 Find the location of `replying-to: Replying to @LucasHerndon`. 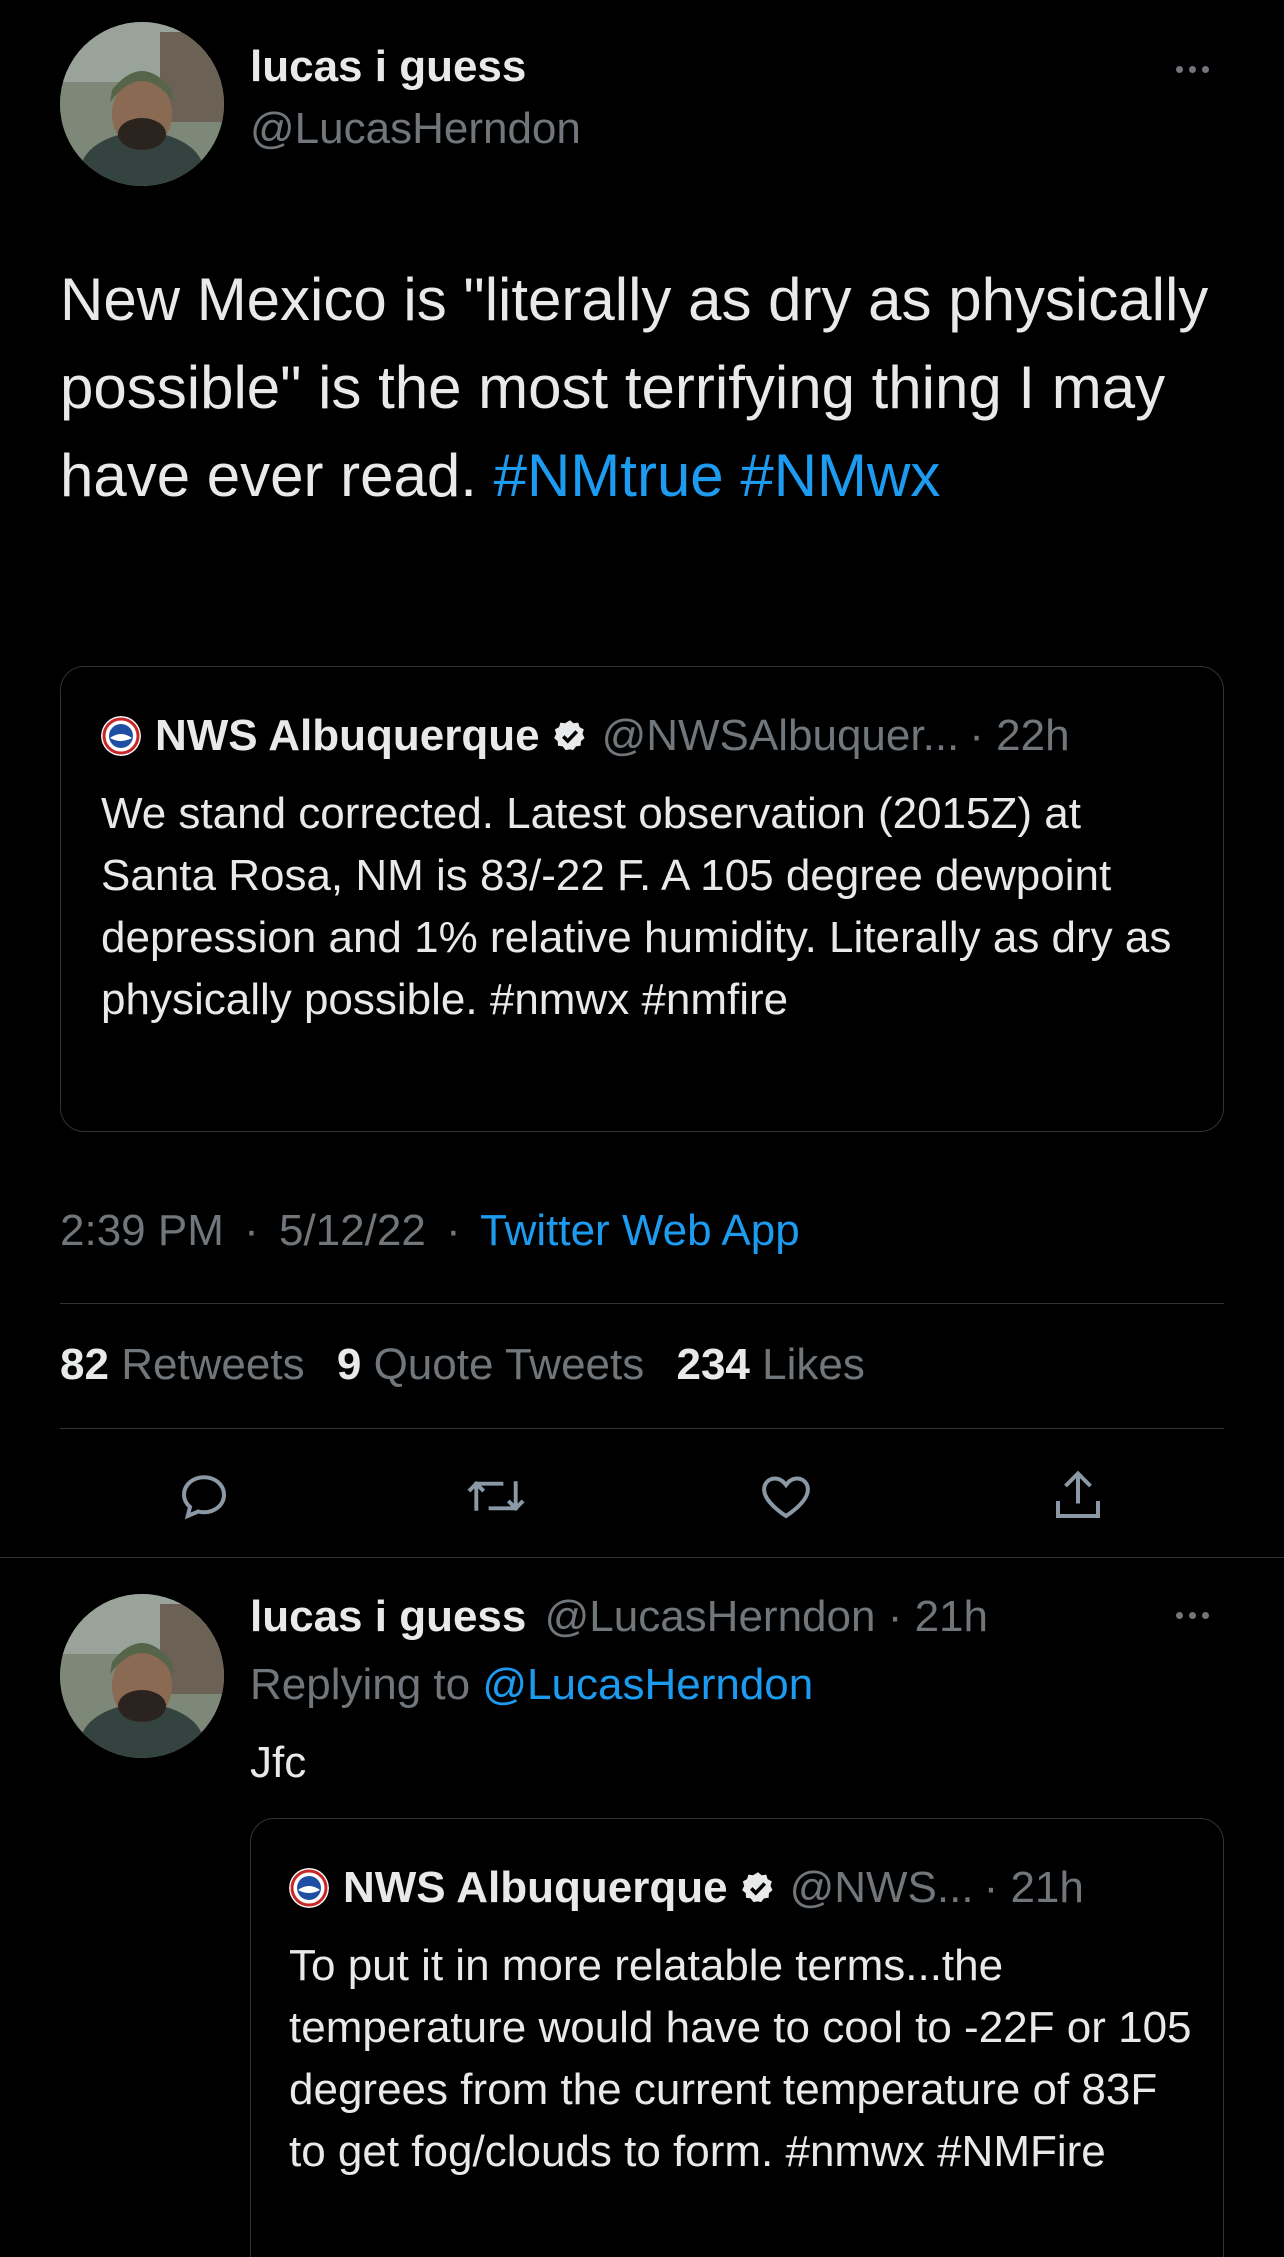

replying-to: Replying to @LucasHerndon is located at coordinates (531, 1685).